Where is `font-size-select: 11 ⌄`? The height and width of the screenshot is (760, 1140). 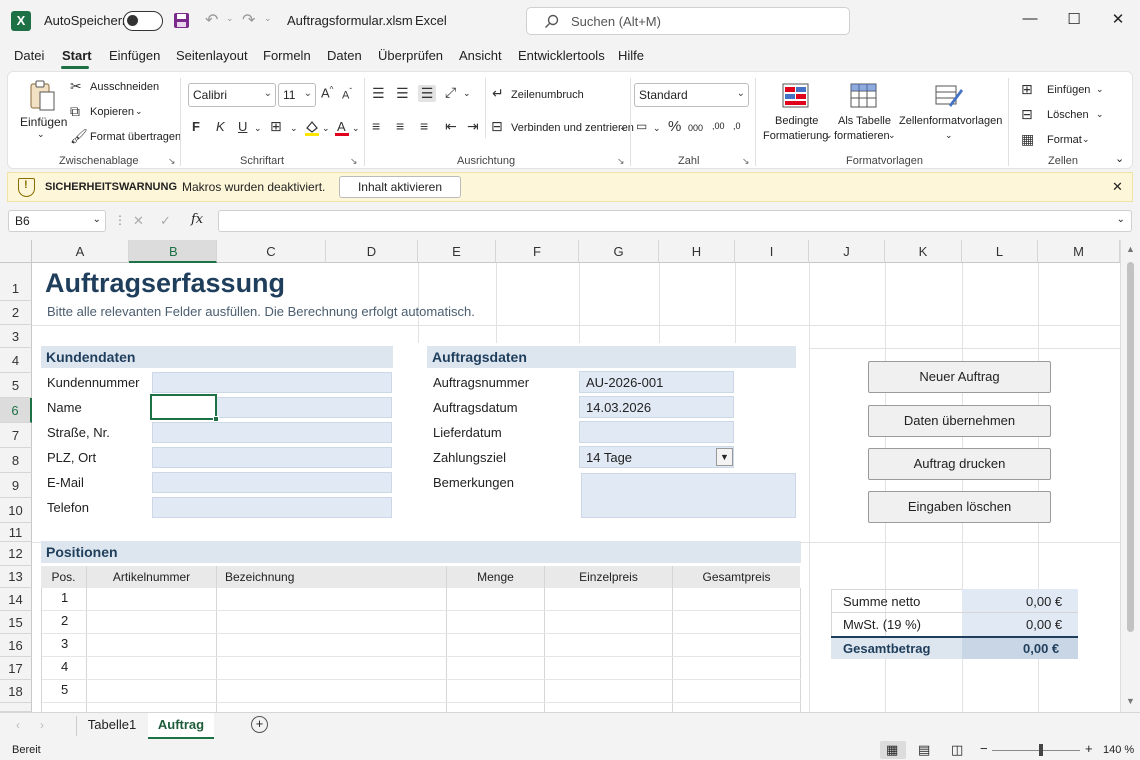
font-size-select: 11 ⌄ is located at coordinates (297, 95).